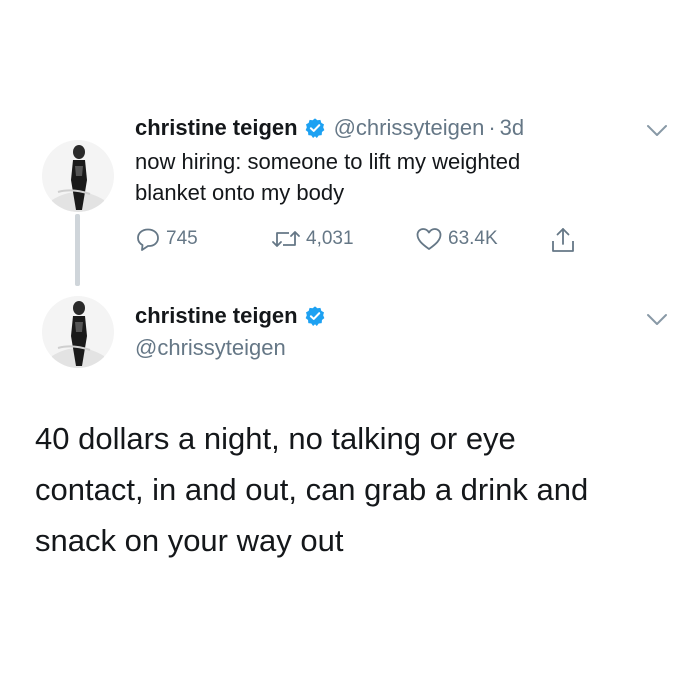 This screenshot has width=700, height=700. Describe the element at coordinates (329, 128) in the screenshot. I see `tweet-header: christine teigen @chrissyteigen · 3d` at that location.